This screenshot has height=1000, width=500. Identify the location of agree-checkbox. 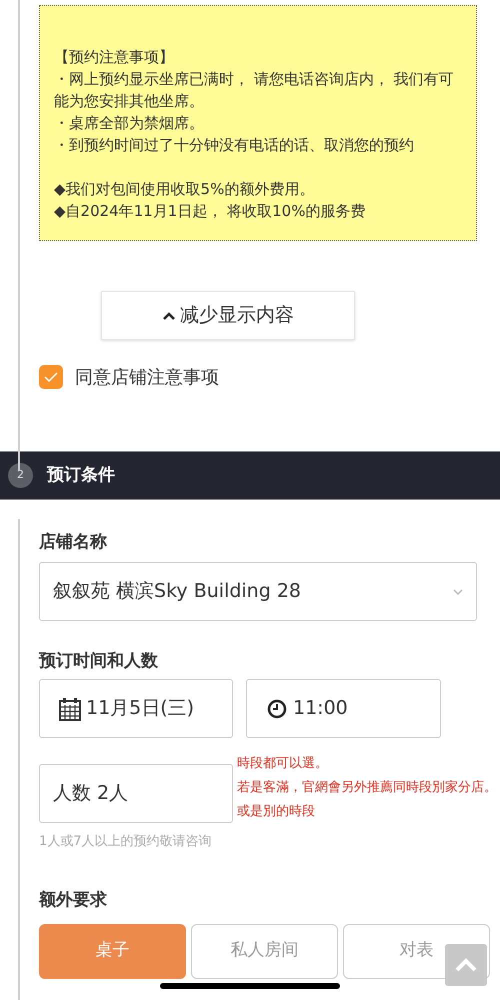
(51, 377).